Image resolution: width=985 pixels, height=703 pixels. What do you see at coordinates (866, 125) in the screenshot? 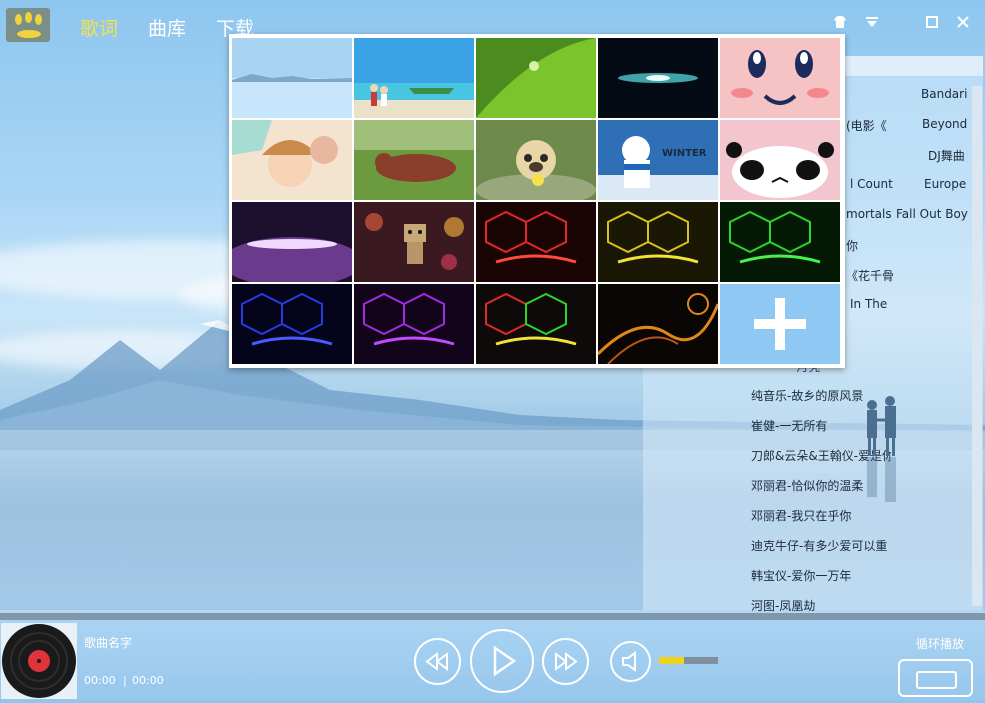
I see `song-item-fragment: (电影《` at bounding box center [866, 125].